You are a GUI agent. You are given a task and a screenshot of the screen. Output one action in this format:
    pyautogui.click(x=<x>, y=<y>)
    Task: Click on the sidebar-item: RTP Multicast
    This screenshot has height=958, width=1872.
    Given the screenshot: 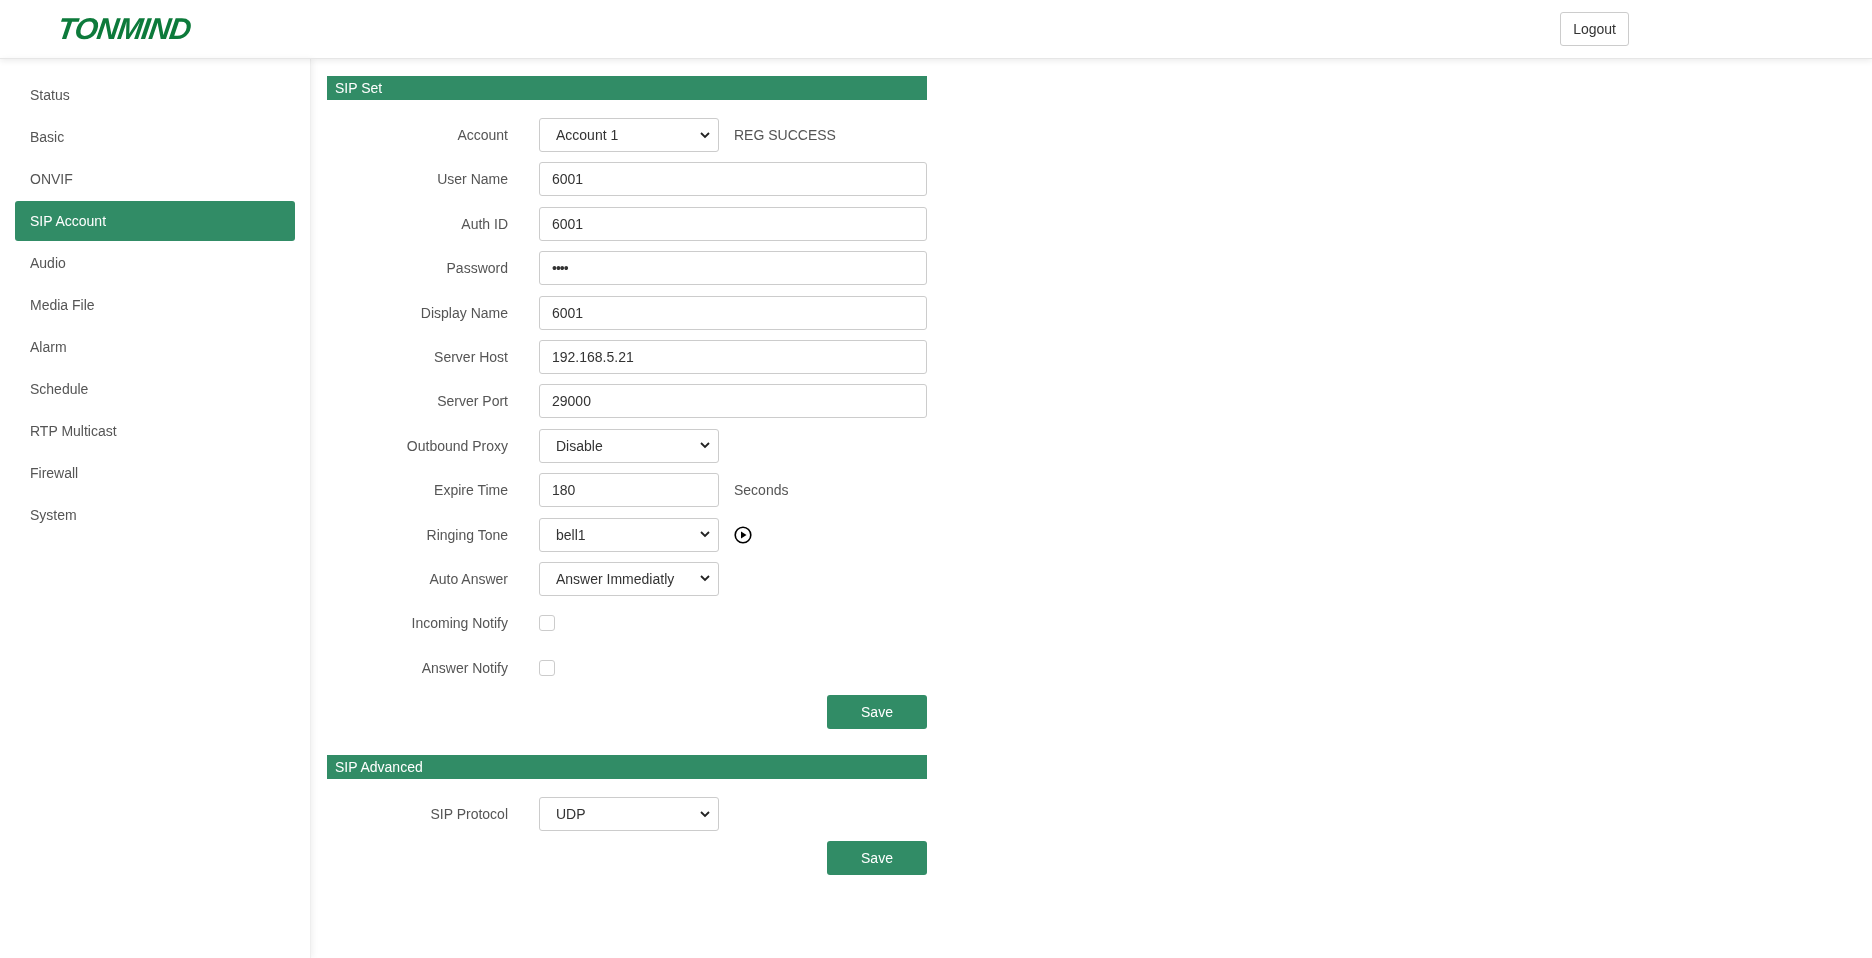 What is the action you would take?
    pyautogui.click(x=155, y=431)
    